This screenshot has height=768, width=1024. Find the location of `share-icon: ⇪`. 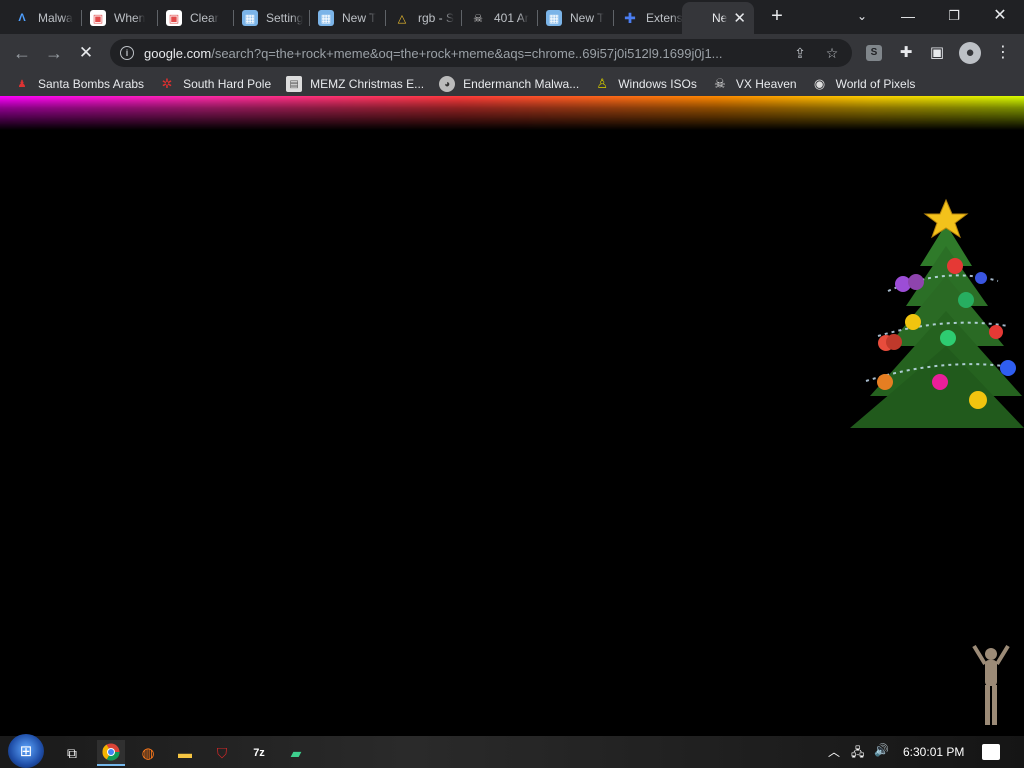

share-icon: ⇪ is located at coordinates (800, 53).